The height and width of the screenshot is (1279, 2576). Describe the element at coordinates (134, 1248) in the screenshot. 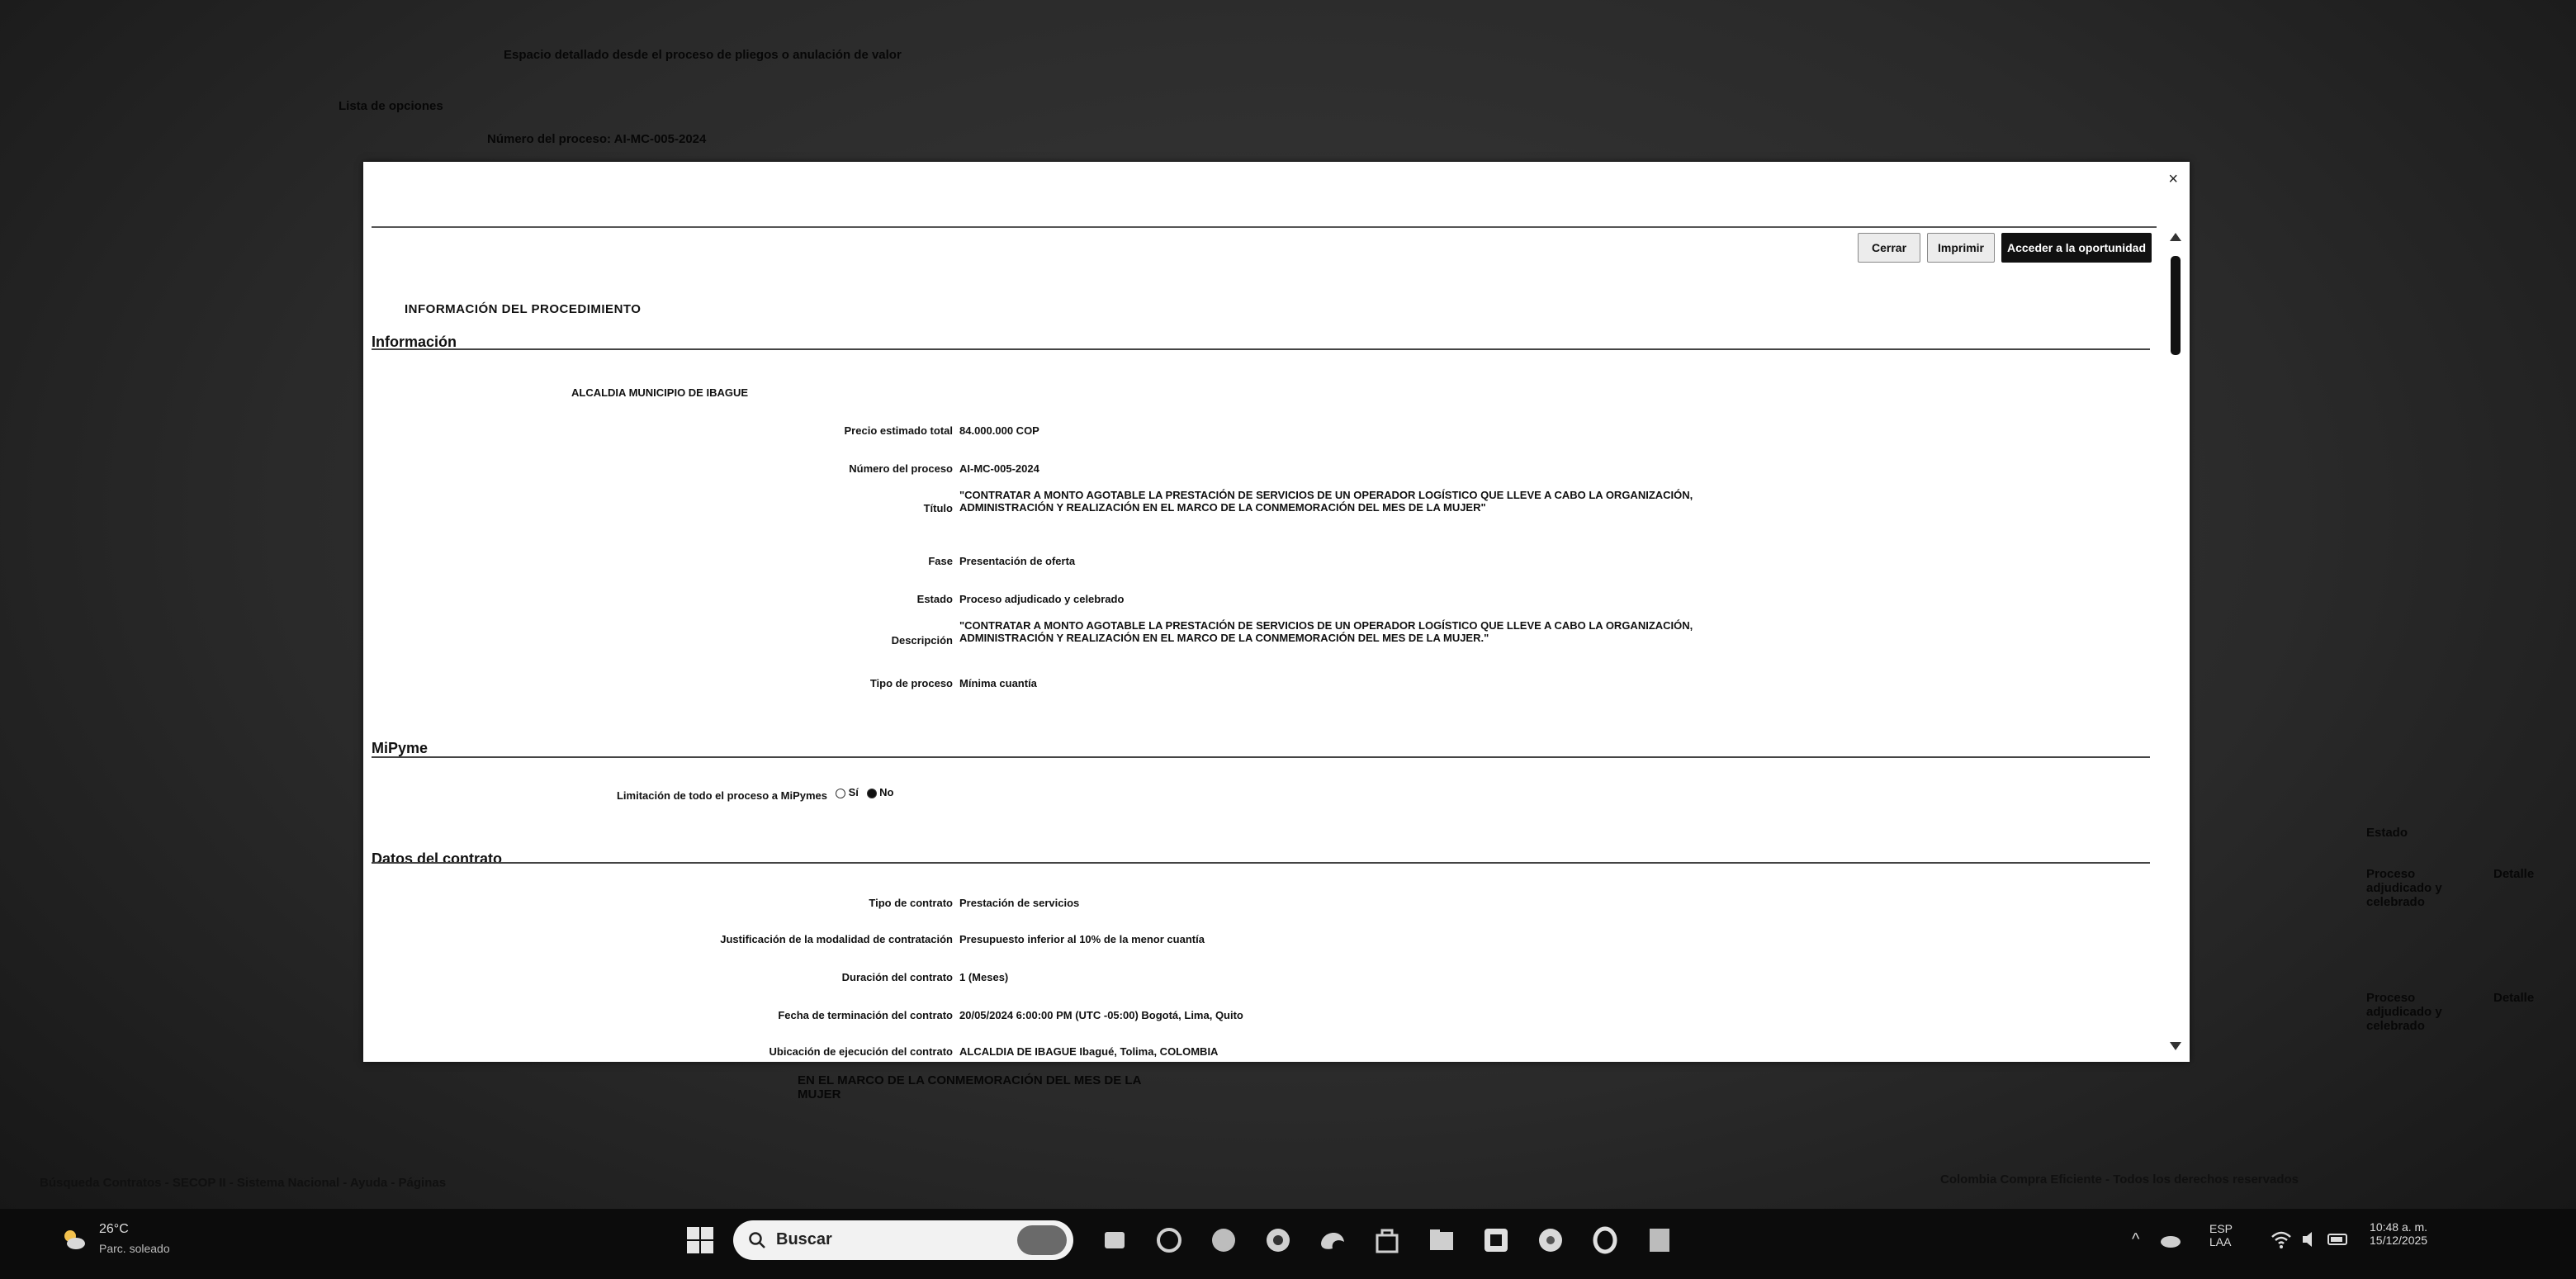

I see `weather-description: Parc. soleado` at that location.